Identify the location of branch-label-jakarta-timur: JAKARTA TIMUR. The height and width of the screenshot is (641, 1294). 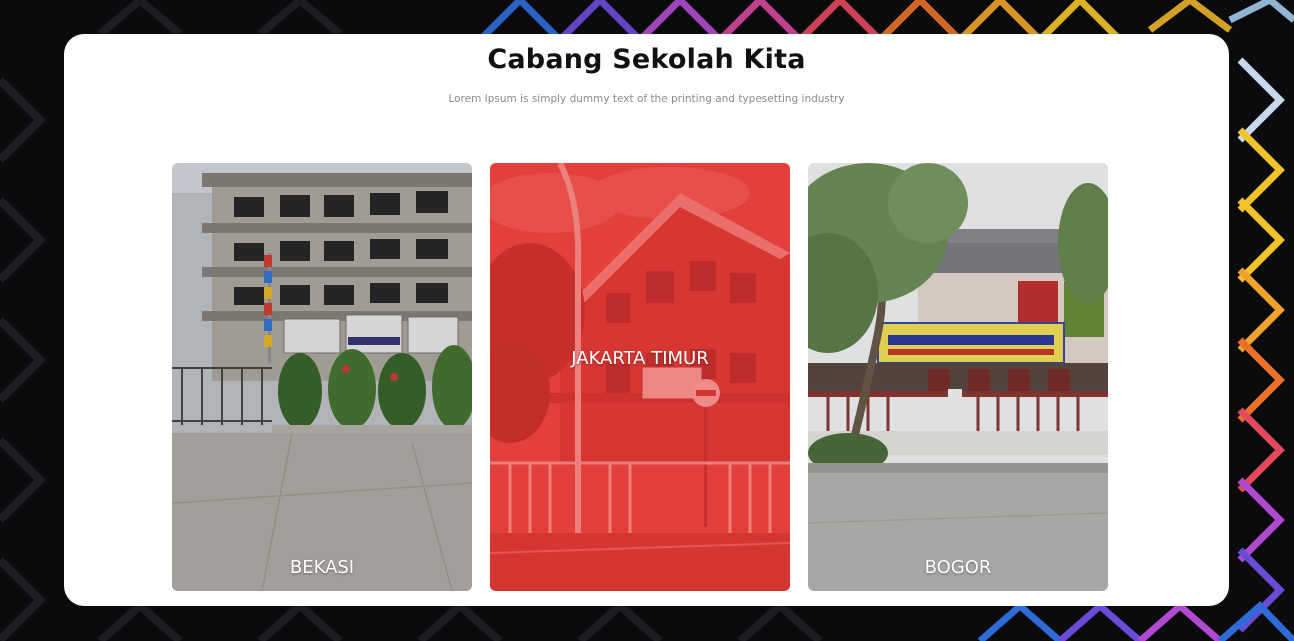
(640, 358).